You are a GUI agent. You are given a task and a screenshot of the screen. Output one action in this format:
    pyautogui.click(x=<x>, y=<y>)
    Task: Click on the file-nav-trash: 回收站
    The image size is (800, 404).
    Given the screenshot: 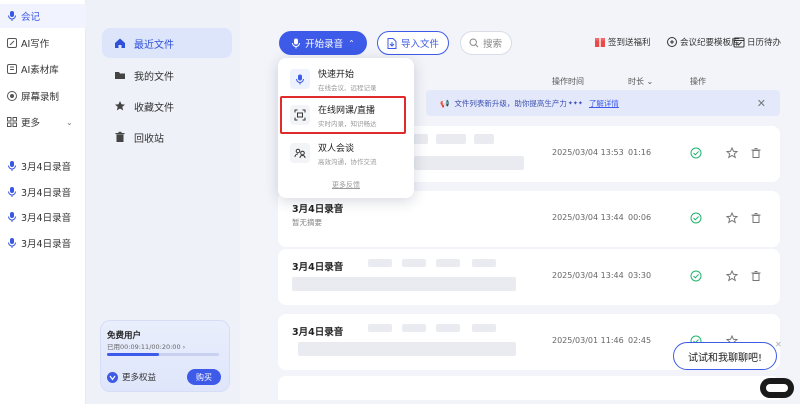 What is the action you would take?
    pyautogui.click(x=167, y=137)
    